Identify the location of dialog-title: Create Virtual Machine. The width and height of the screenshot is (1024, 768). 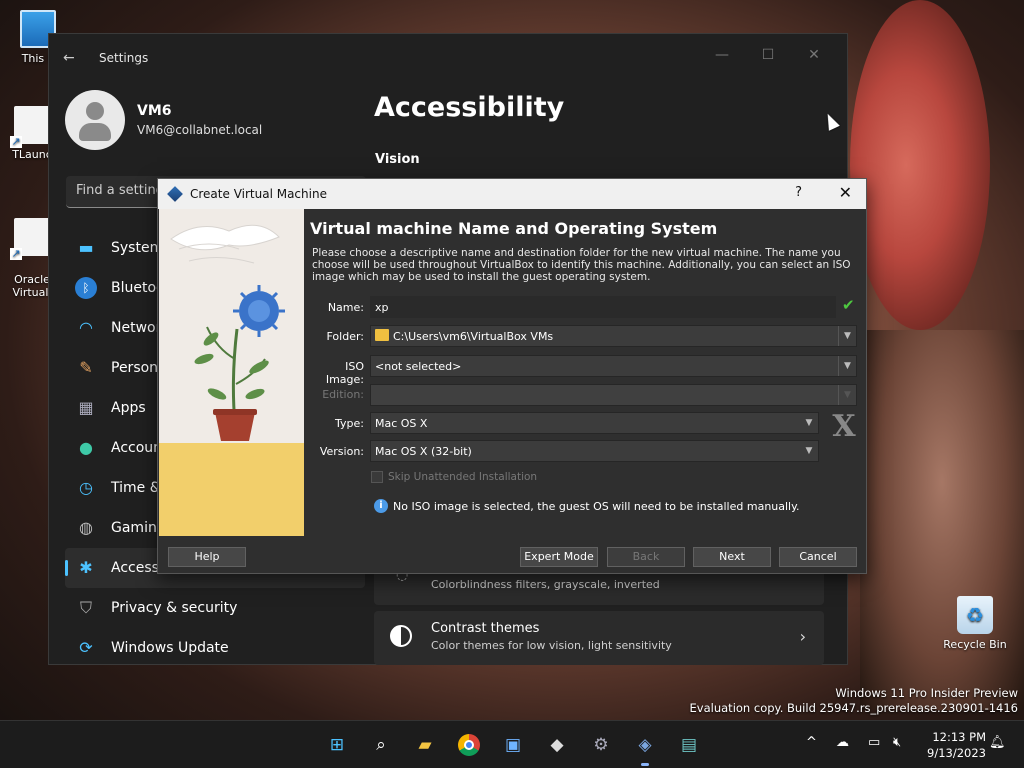
(258, 194).